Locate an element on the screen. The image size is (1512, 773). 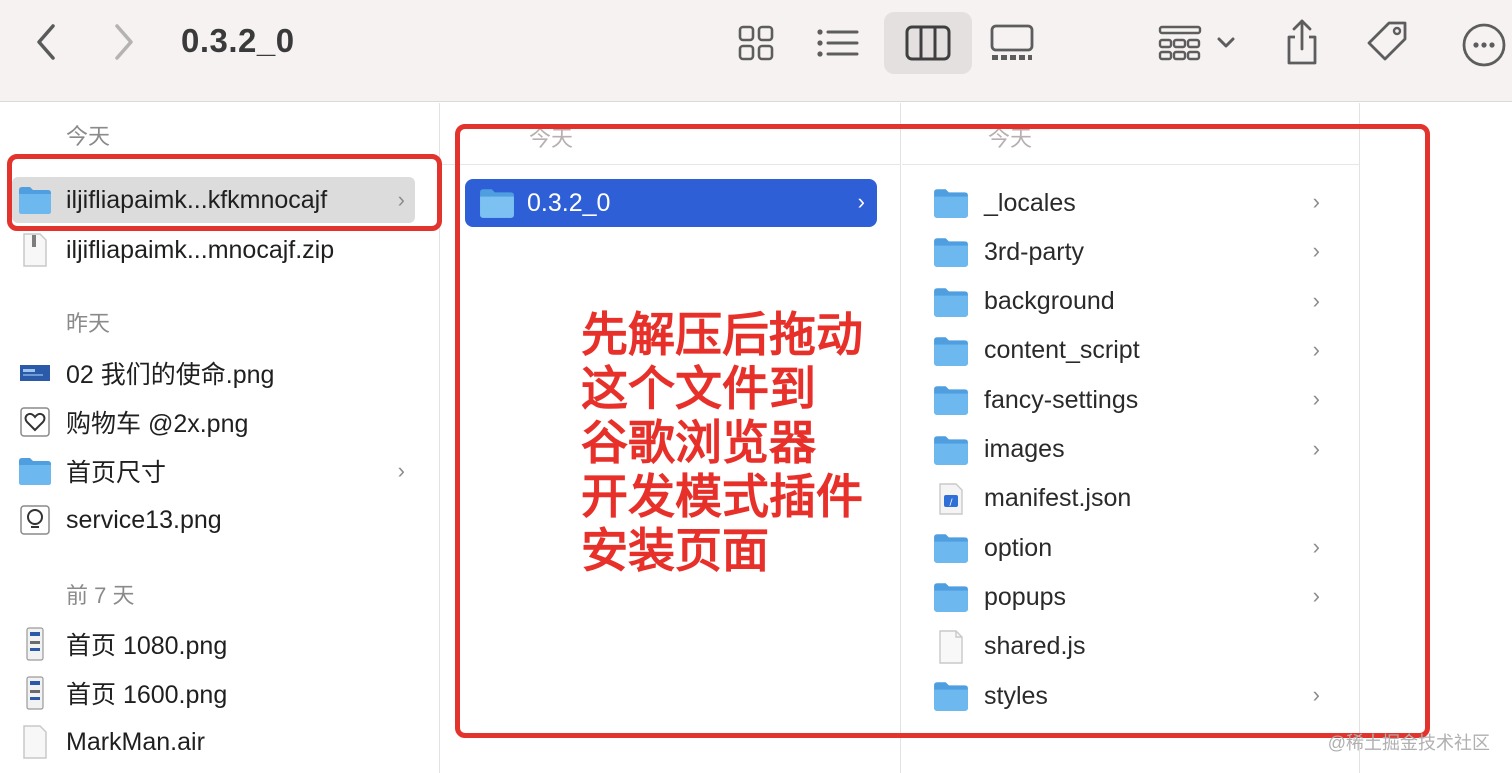
icons-view-button is located at coordinates (756, 43).